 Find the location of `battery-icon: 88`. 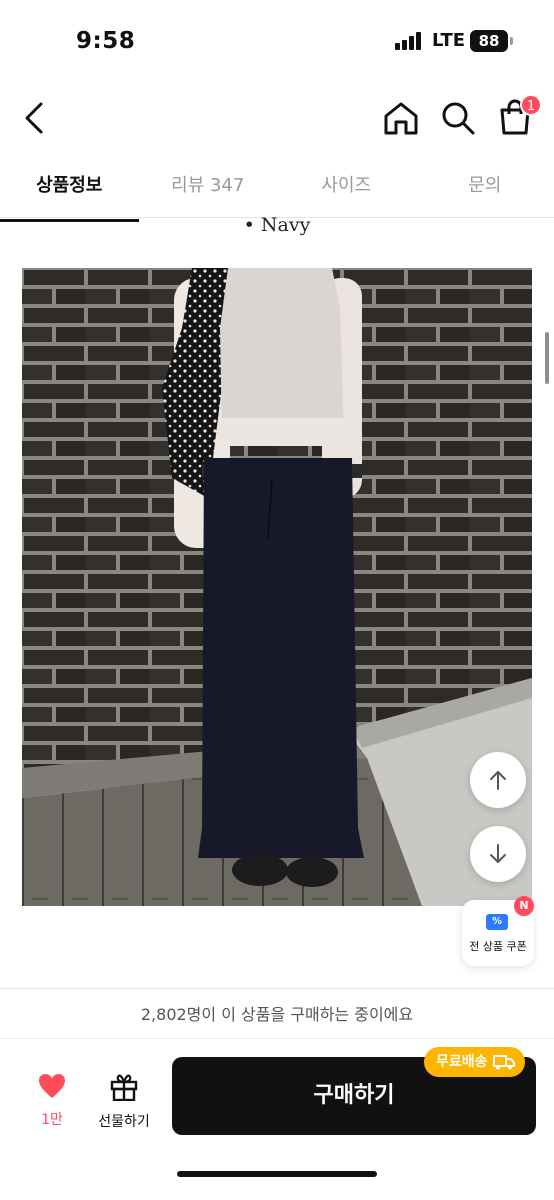

battery-icon: 88 is located at coordinates (489, 41).